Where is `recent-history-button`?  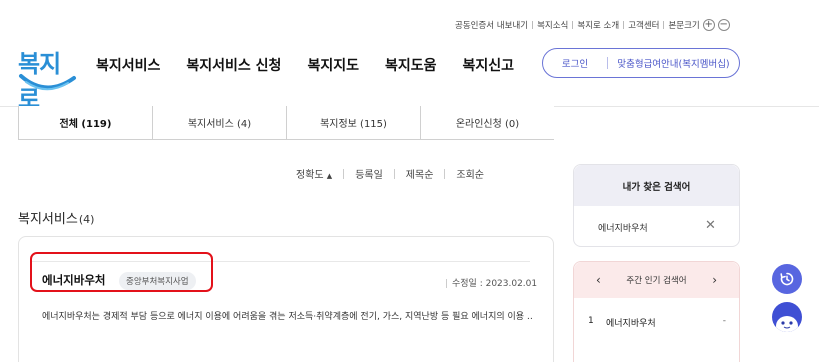 recent-history-button is located at coordinates (787, 279).